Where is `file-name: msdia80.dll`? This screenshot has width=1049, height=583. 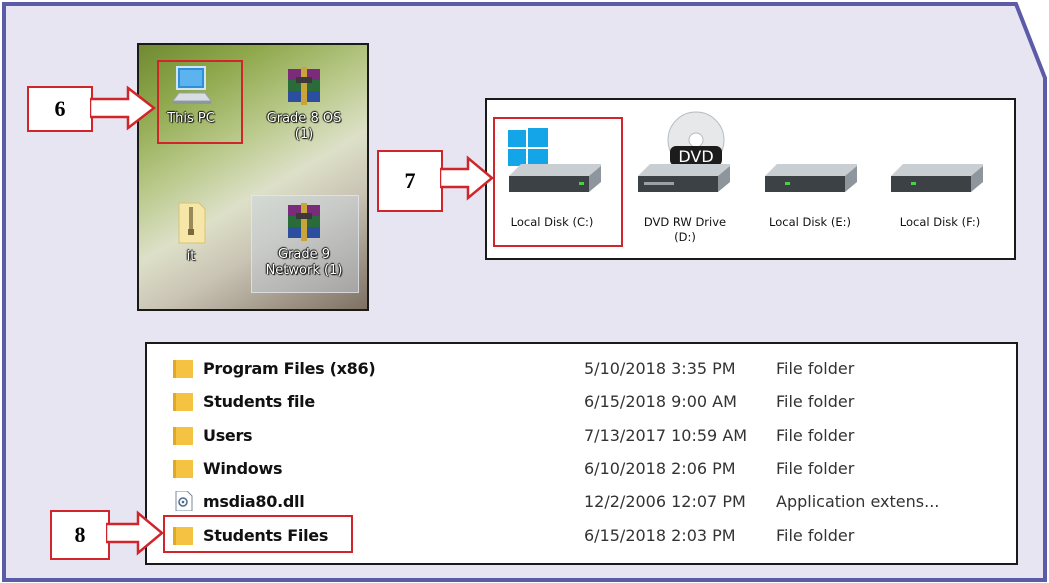 file-name: msdia80.dll is located at coordinates (254, 501).